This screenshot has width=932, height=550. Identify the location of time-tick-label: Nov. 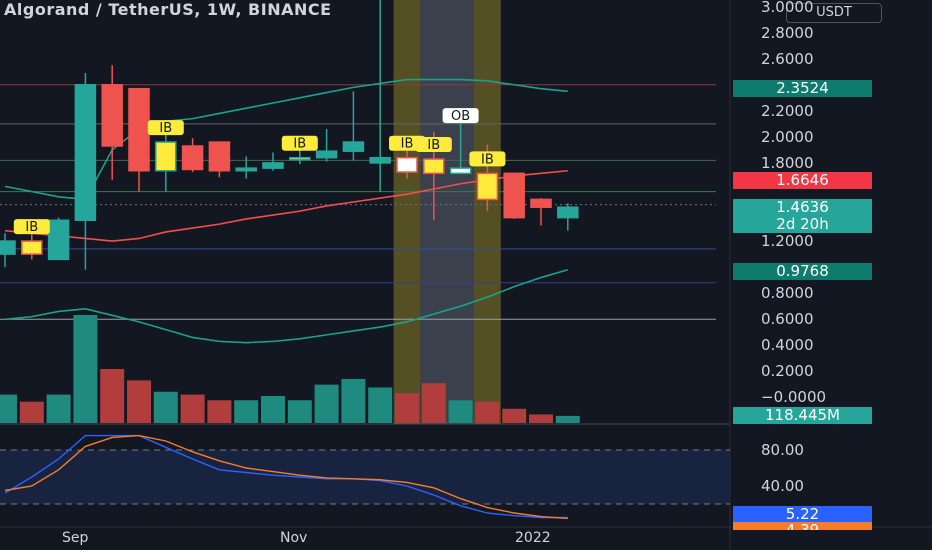
(294, 538).